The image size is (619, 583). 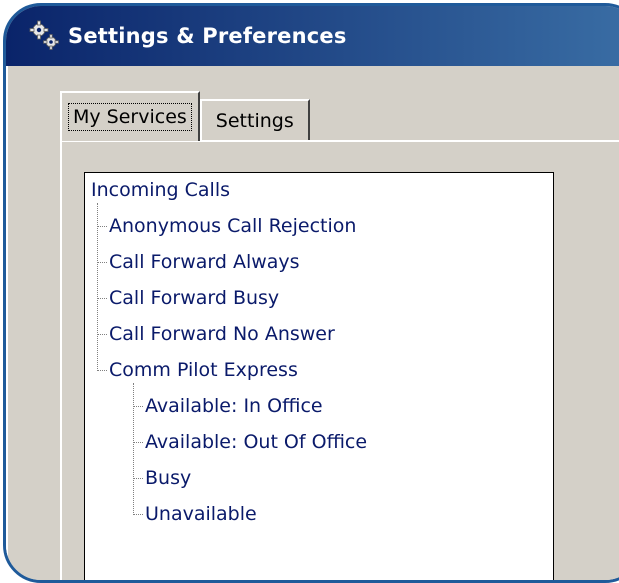 What do you see at coordinates (222, 334) in the screenshot?
I see `tree-item: Call Forward No Answer` at bounding box center [222, 334].